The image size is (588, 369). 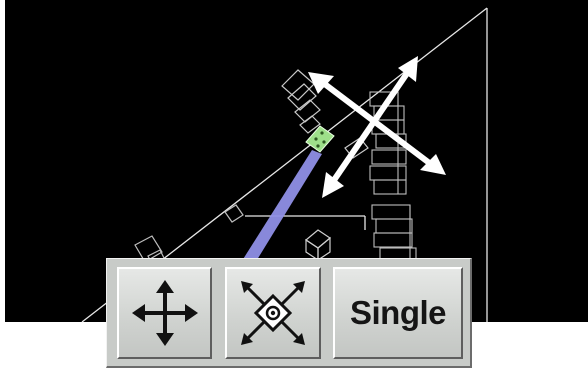 I want to click on single-mode-label: Single, so click(x=398, y=312).